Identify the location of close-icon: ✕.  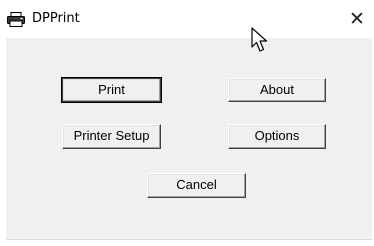
(357, 19).